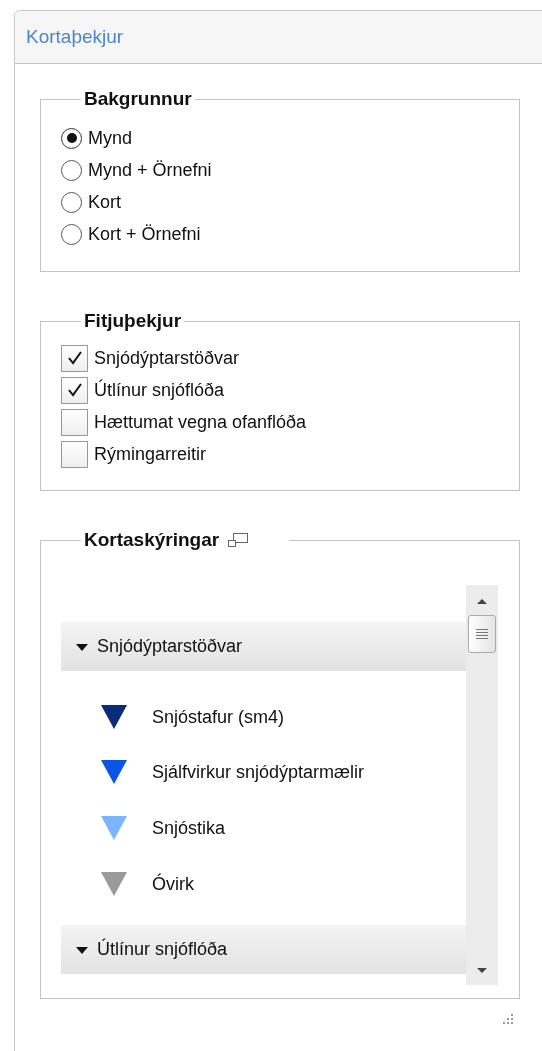  What do you see at coordinates (507, 1020) in the screenshot?
I see `resize-grip-icon` at bounding box center [507, 1020].